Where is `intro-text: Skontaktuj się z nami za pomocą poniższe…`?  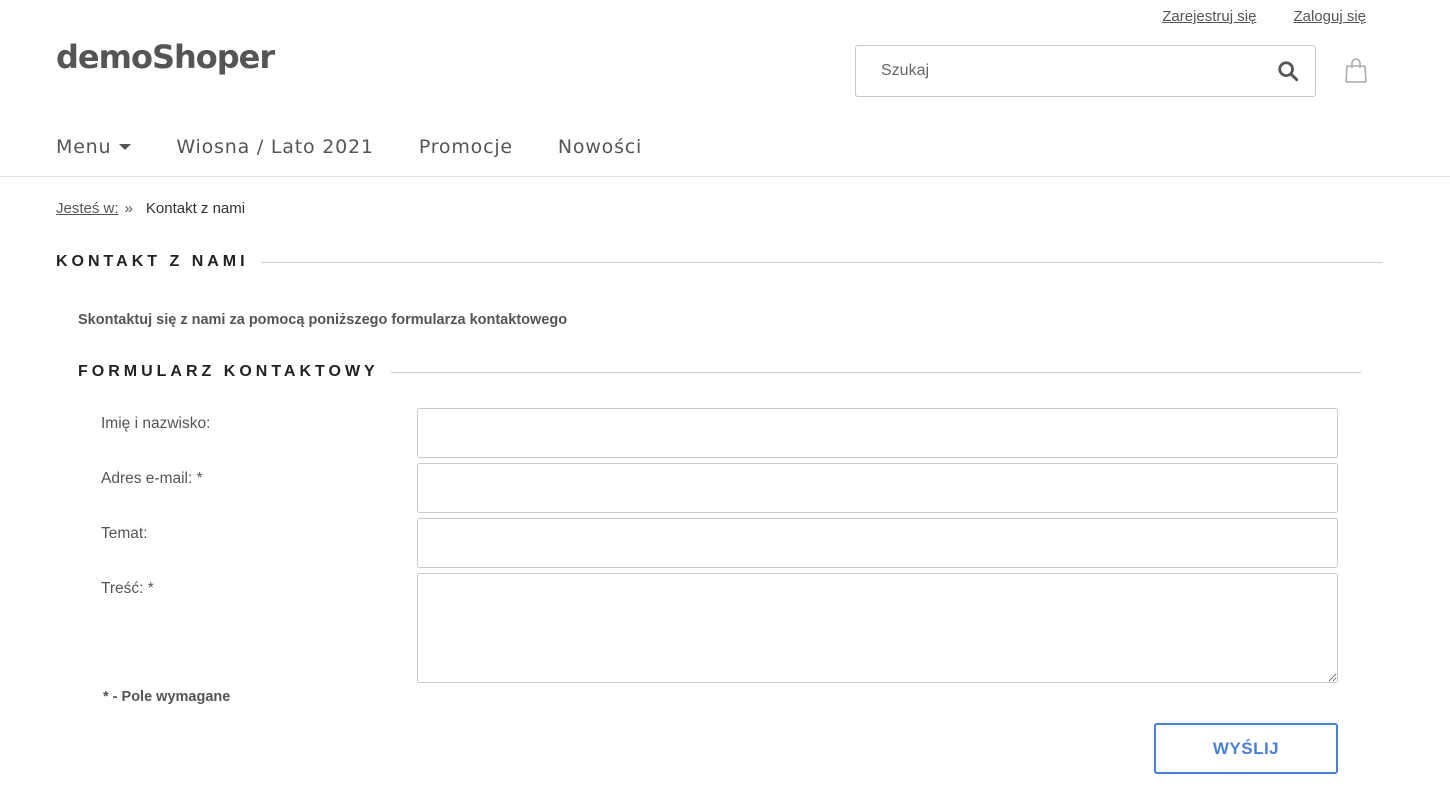 intro-text: Skontaktuj się z nami za pomocą poniższe… is located at coordinates (323, 320).